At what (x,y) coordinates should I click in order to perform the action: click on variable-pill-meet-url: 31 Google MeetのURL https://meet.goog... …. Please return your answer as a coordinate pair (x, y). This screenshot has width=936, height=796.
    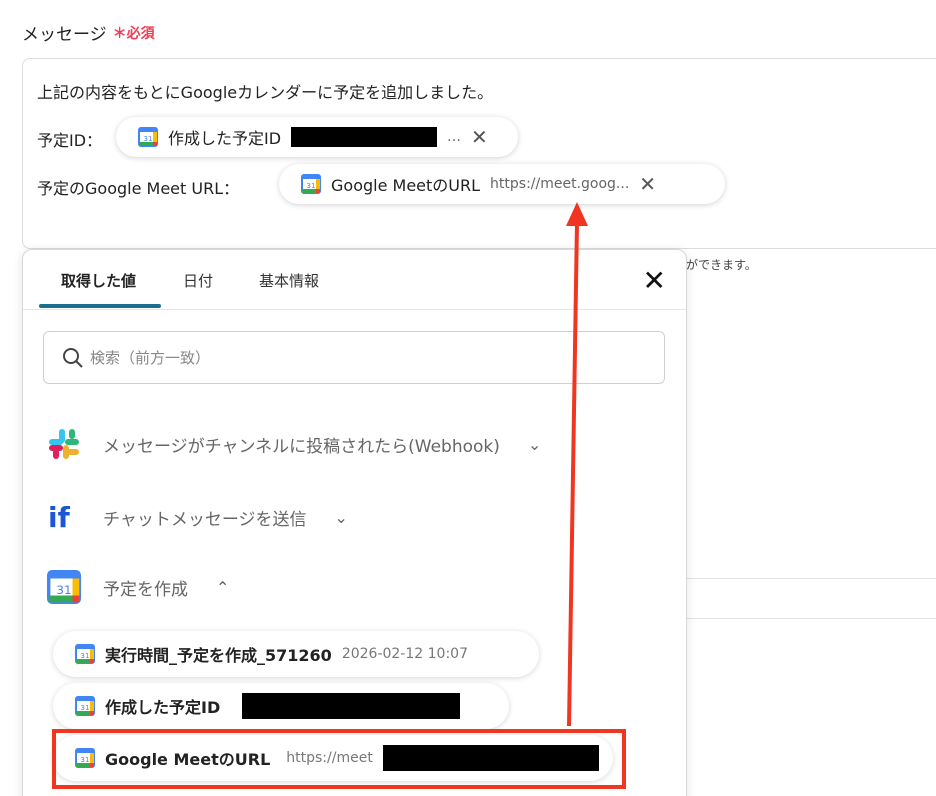
    Looking at the image, I should click on (502, 184).